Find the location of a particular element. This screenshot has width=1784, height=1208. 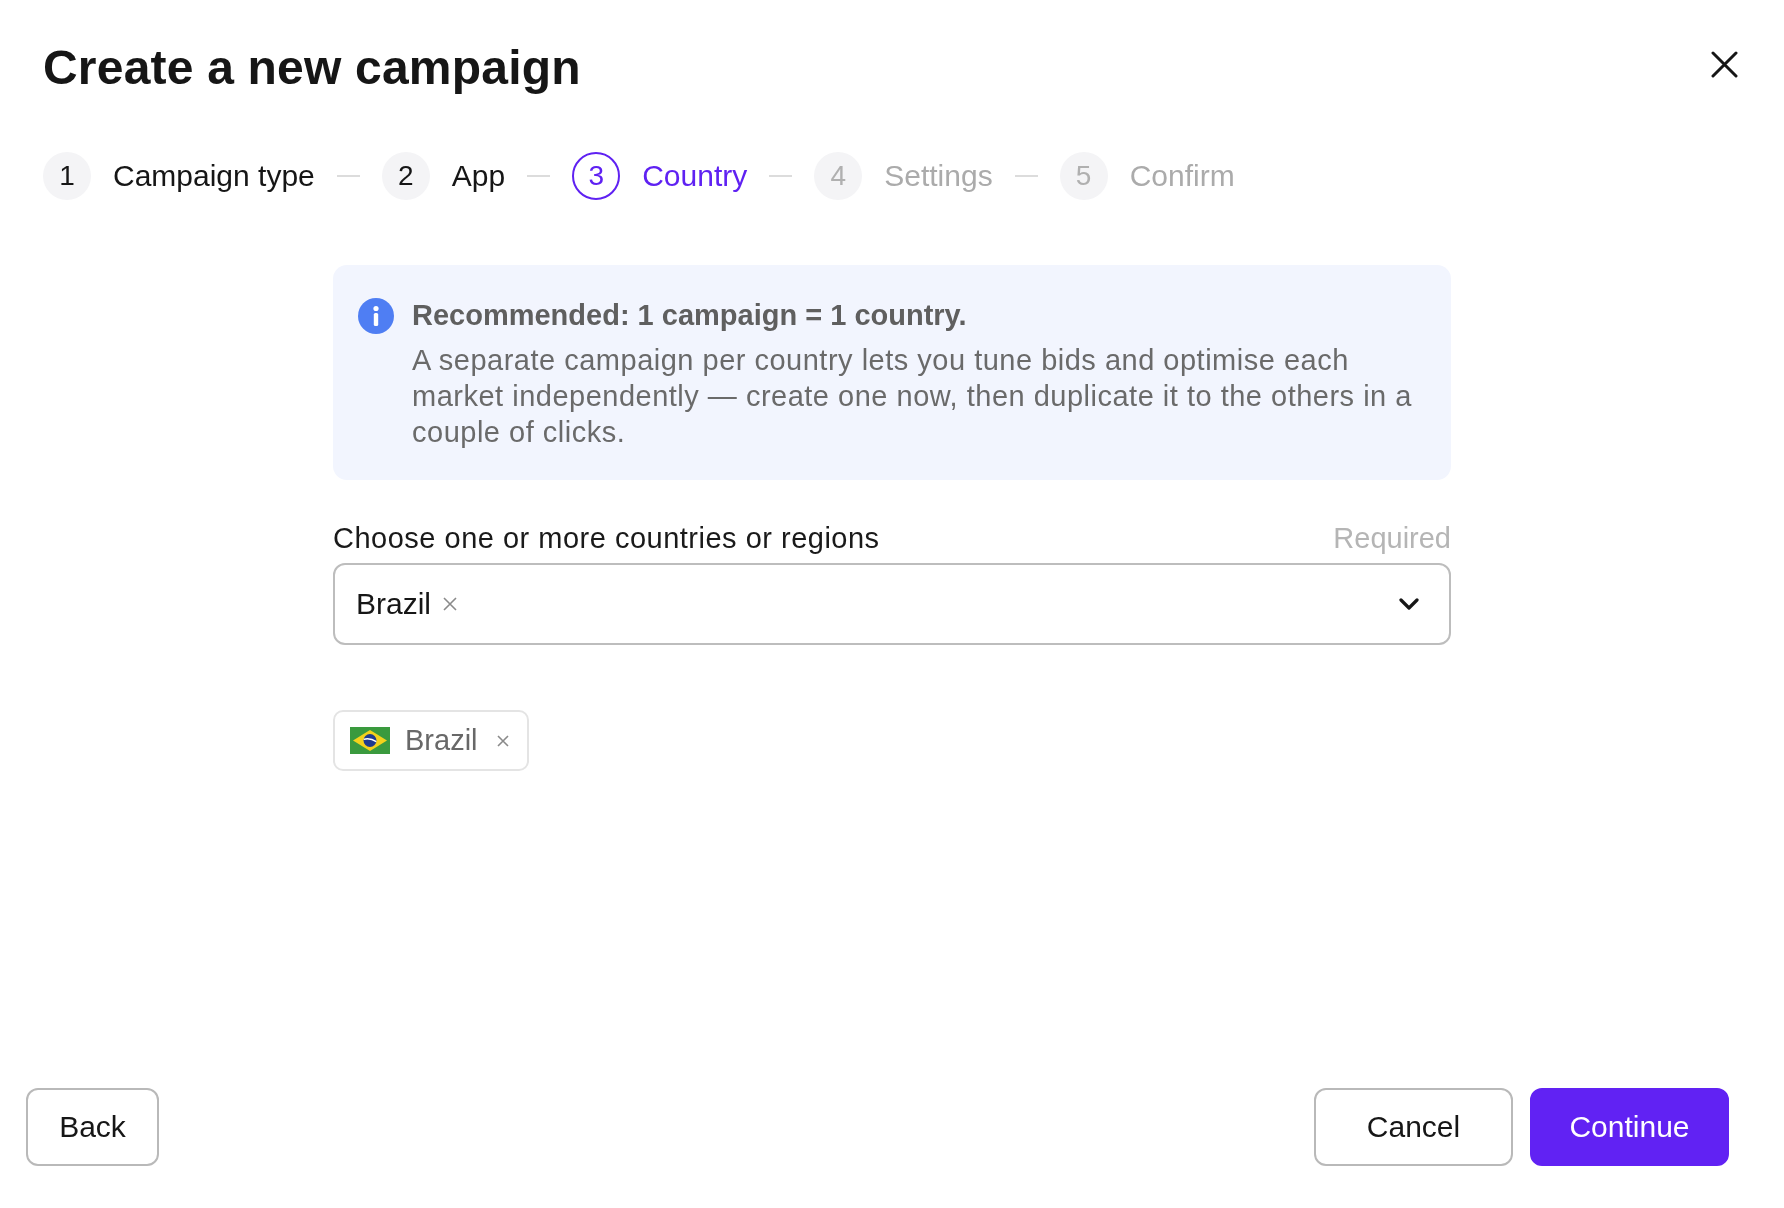

required-hint: Required is located at coordinates (1392, 538).